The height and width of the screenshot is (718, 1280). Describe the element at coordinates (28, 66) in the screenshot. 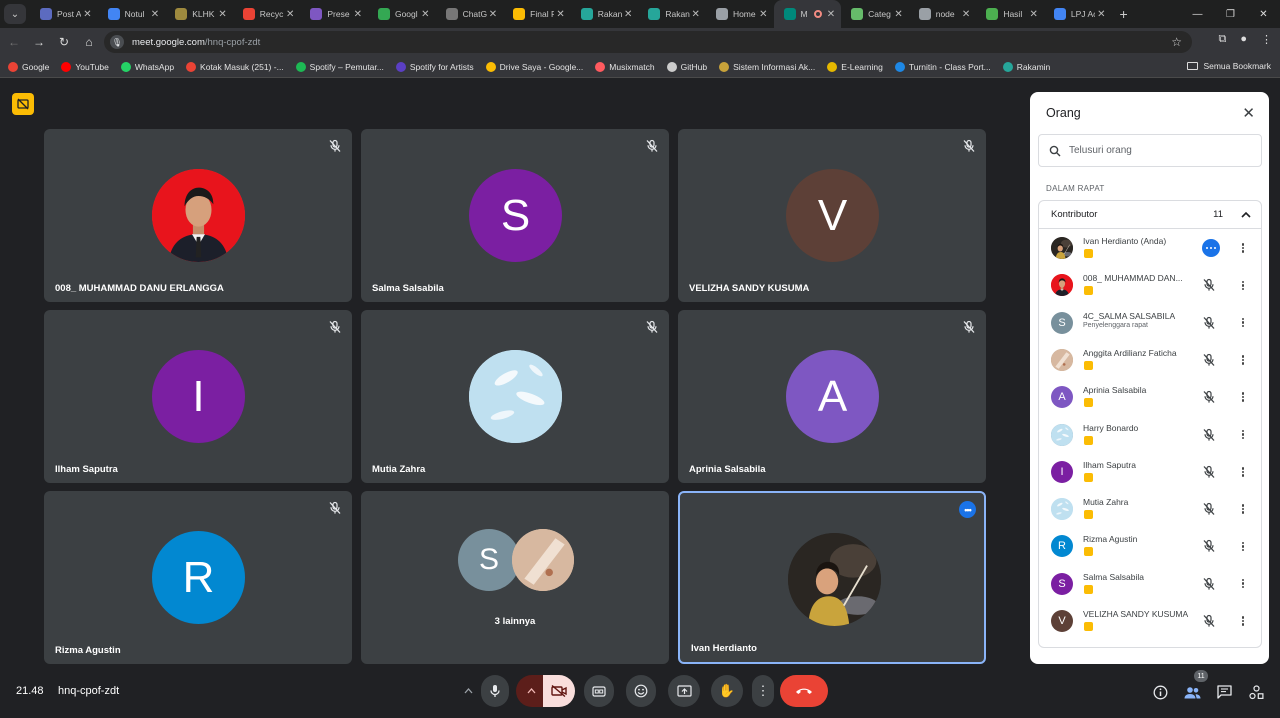

I see `bookmark-item: Google` at that location.